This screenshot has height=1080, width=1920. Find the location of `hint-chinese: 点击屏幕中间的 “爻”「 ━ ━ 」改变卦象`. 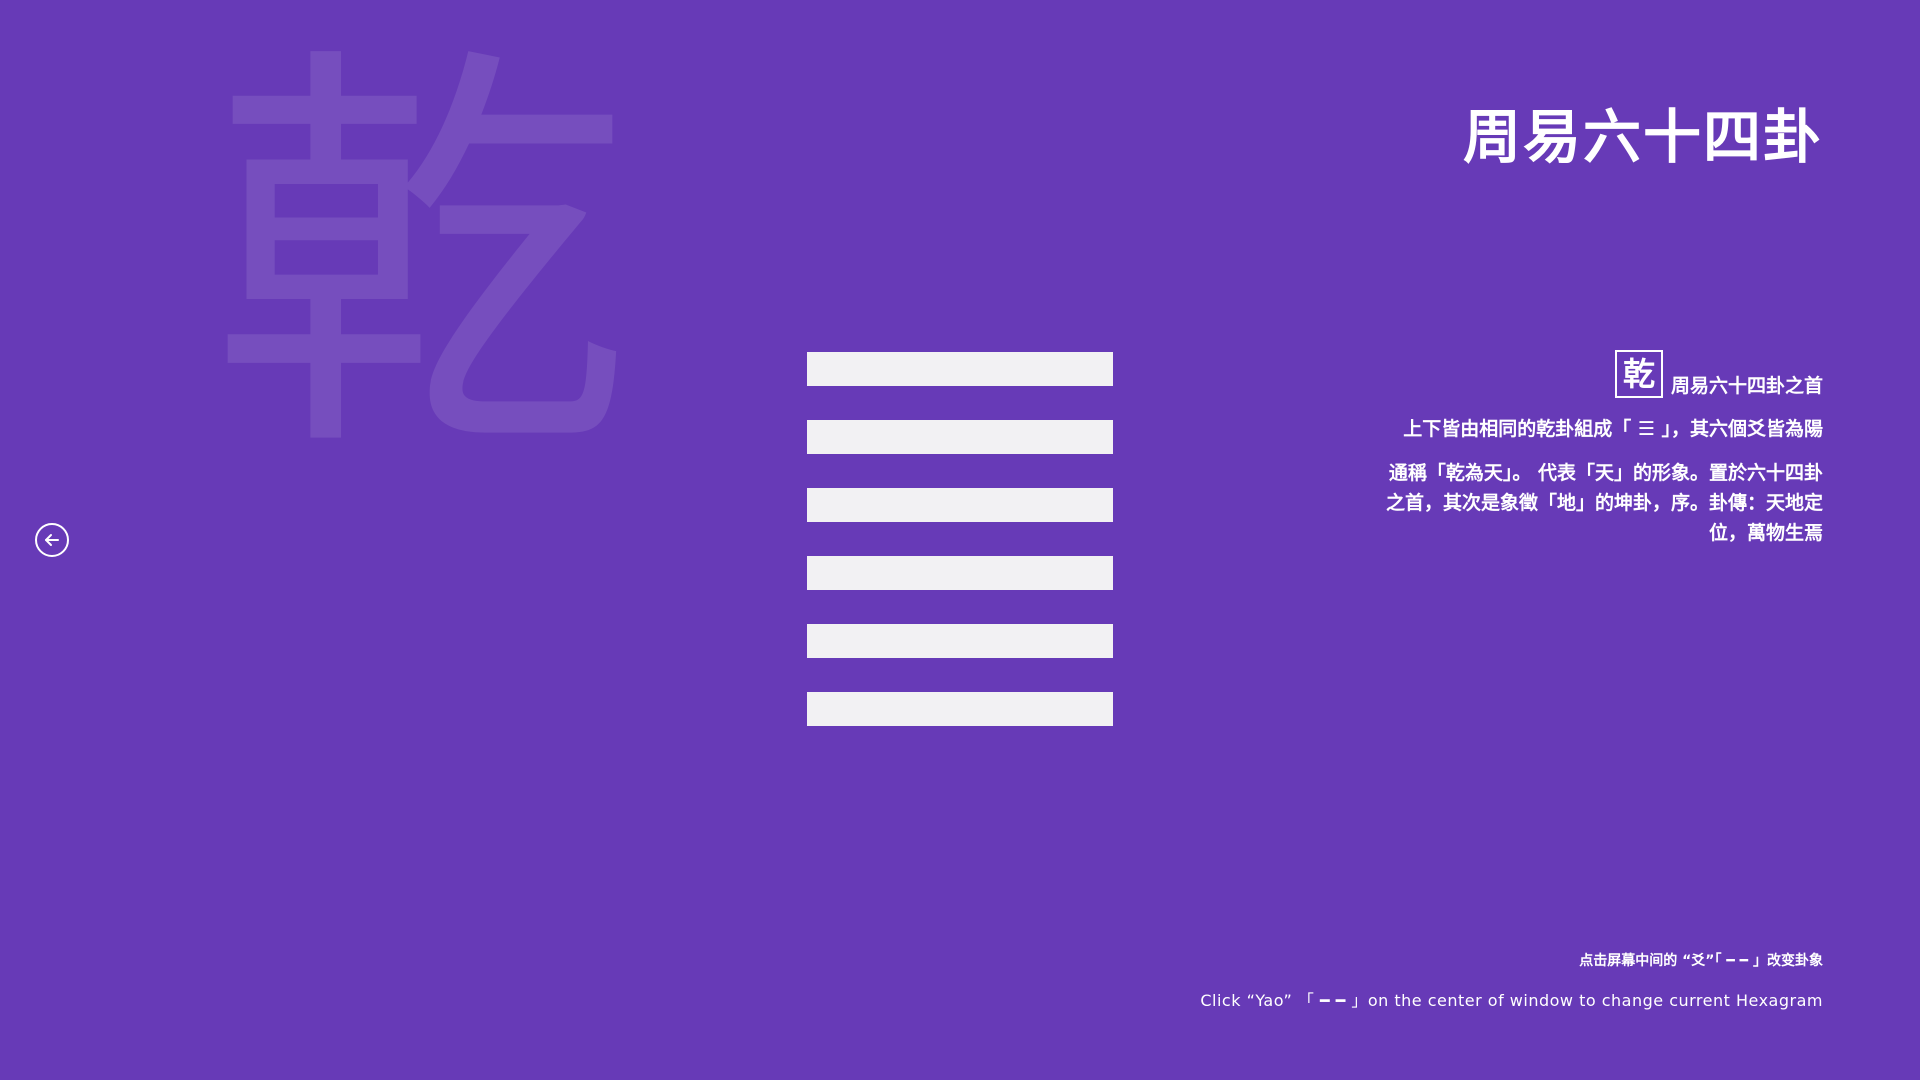

hint-chinese: 点击屏幕中间的 “爻”「 ━ ━ 」改变卦象 is located at coordinates (1701, 961).